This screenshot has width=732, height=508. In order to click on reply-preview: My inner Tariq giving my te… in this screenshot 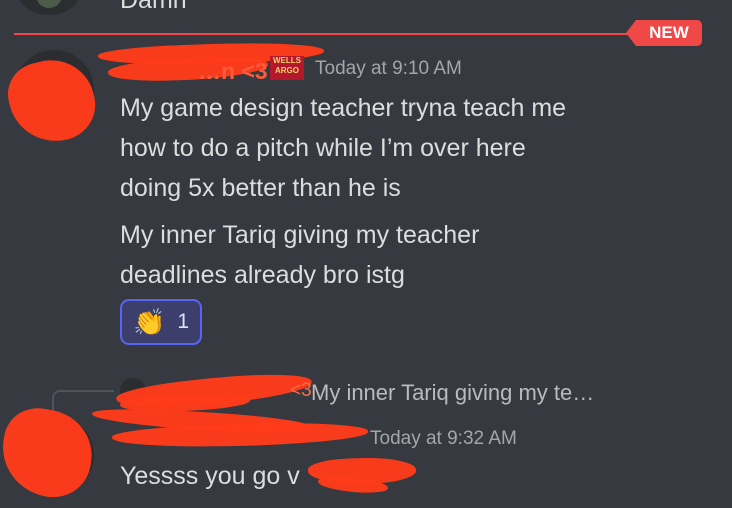, I will do `click(452, 393)`.